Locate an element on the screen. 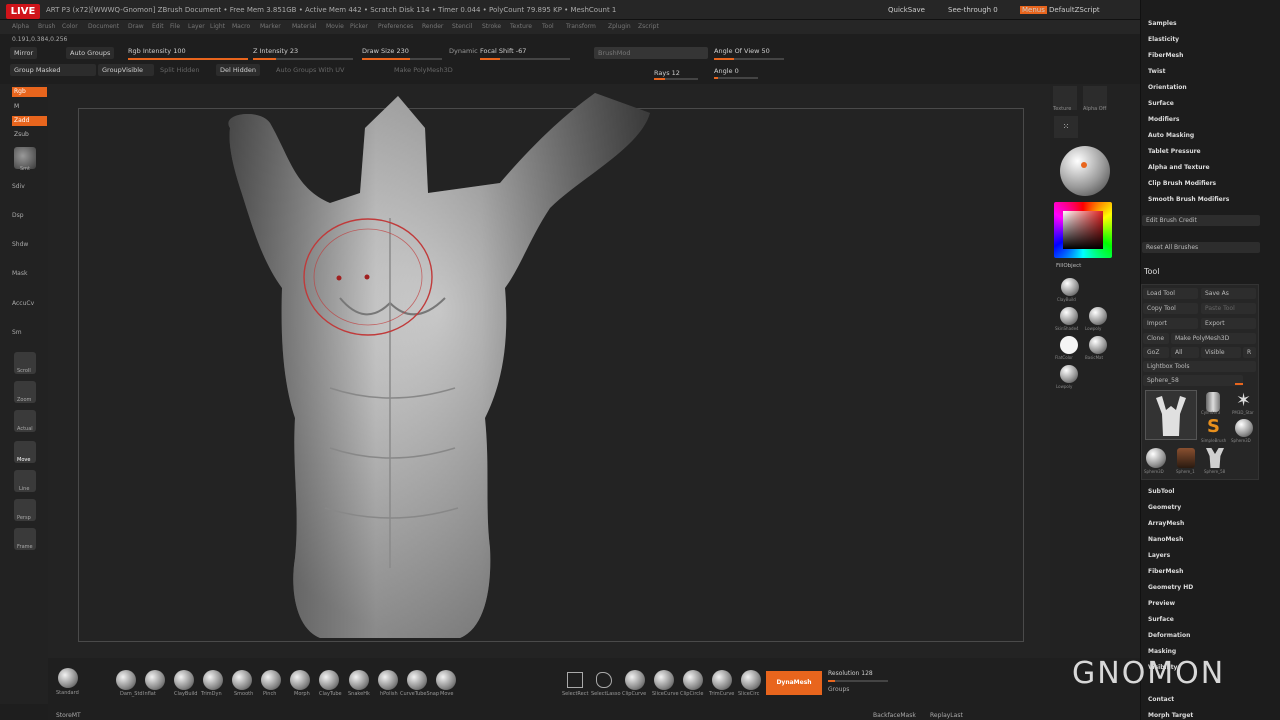  morph-brush-icon is located at coordinates (300, 680).